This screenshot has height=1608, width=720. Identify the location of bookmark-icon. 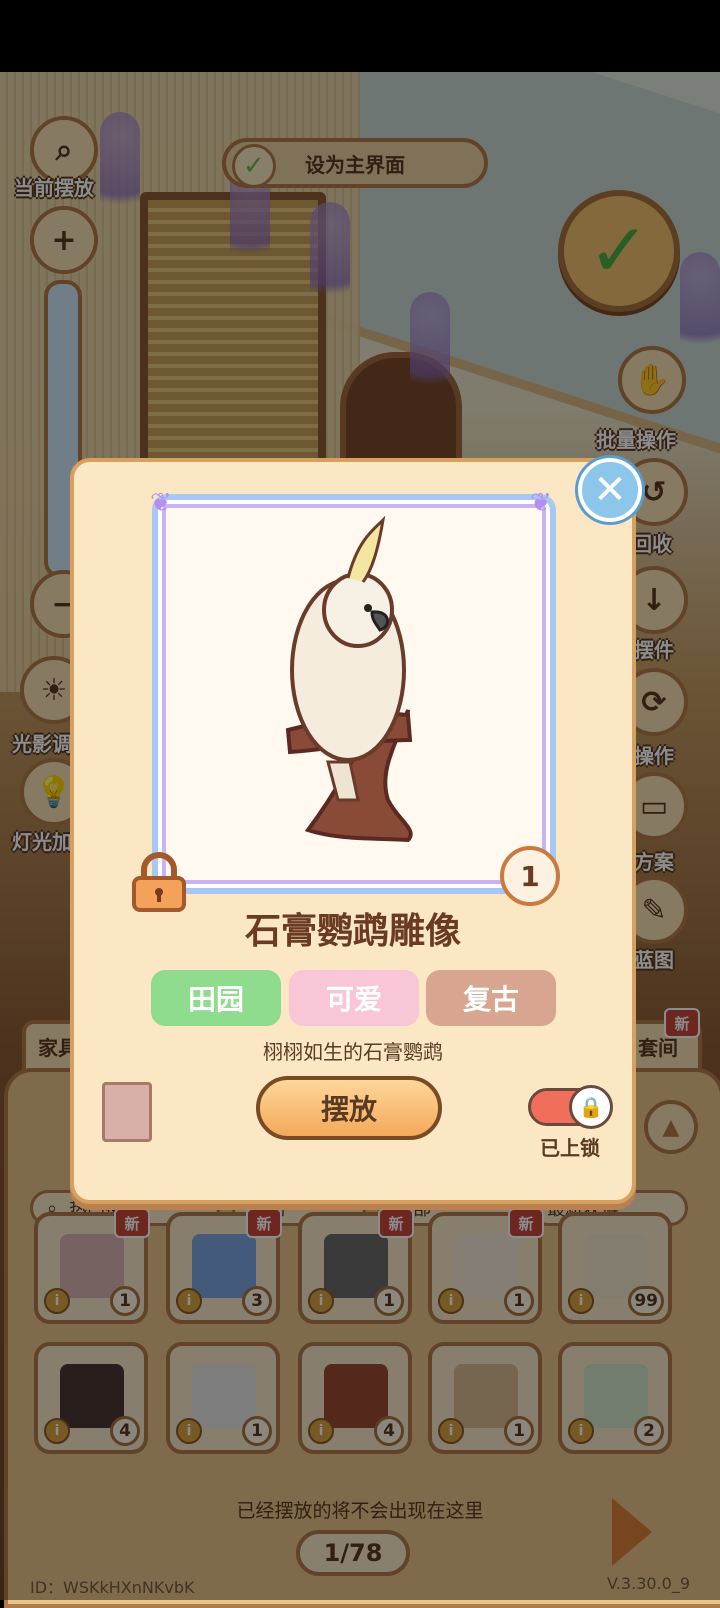
(127, 1112).